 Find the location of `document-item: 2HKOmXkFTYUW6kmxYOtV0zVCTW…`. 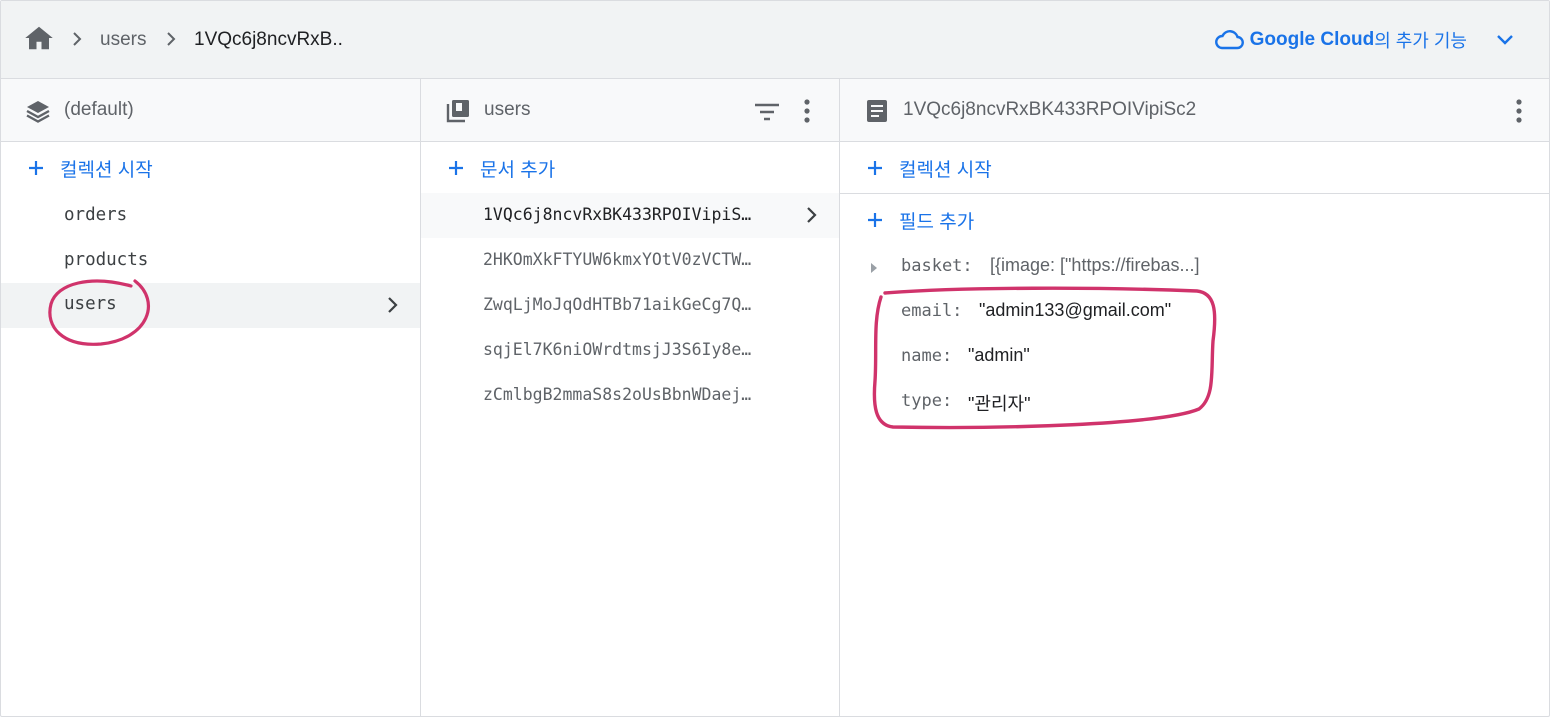

document-item: 2HKOmXkFTYUW6kmxYOtV0zVCTW… is located at coordinates (630, 260).